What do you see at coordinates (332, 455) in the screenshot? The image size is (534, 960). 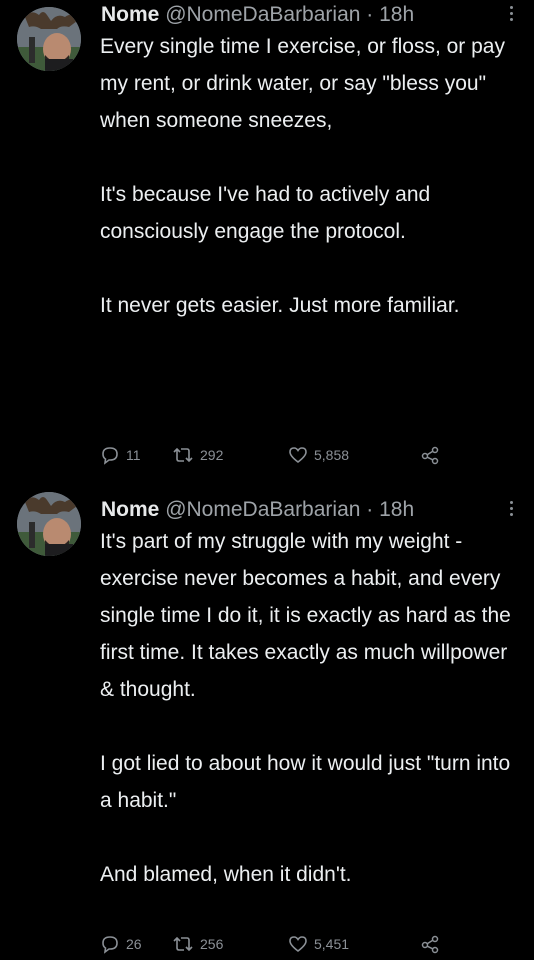 I see `like-count: 5,858` at bounding box center [332, 455].